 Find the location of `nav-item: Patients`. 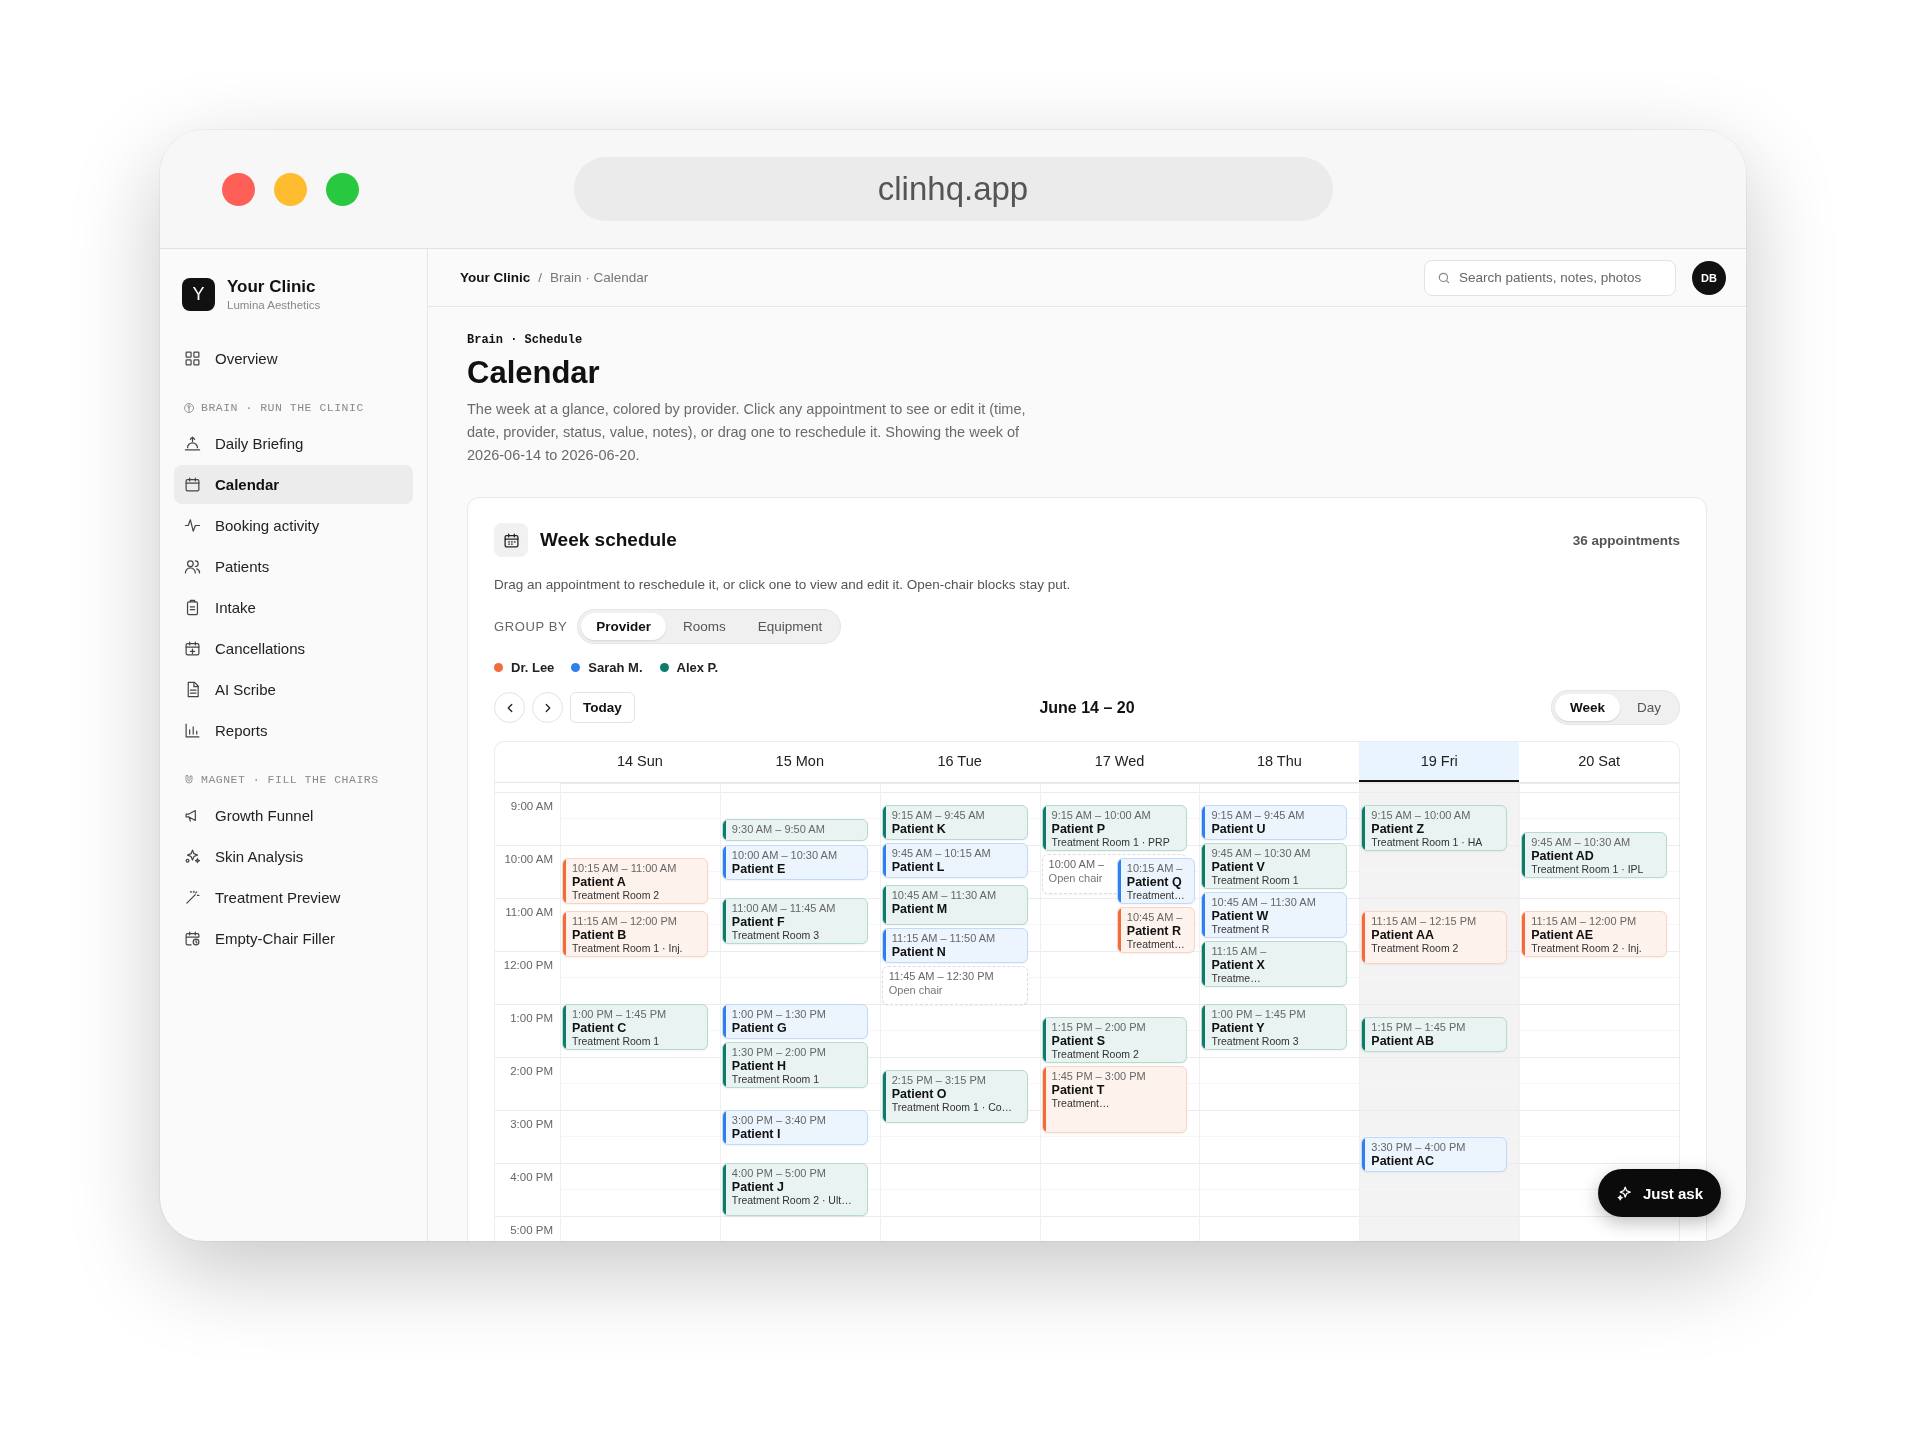

nav-item: Patients is located at coordinates (293, 566).